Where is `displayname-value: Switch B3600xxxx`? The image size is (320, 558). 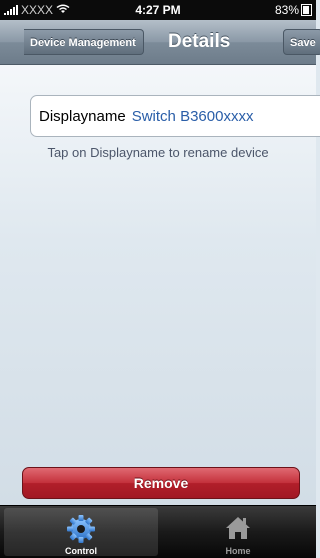 displayname-value: Switch B3600xxxx is located at coordinates (192, 116).